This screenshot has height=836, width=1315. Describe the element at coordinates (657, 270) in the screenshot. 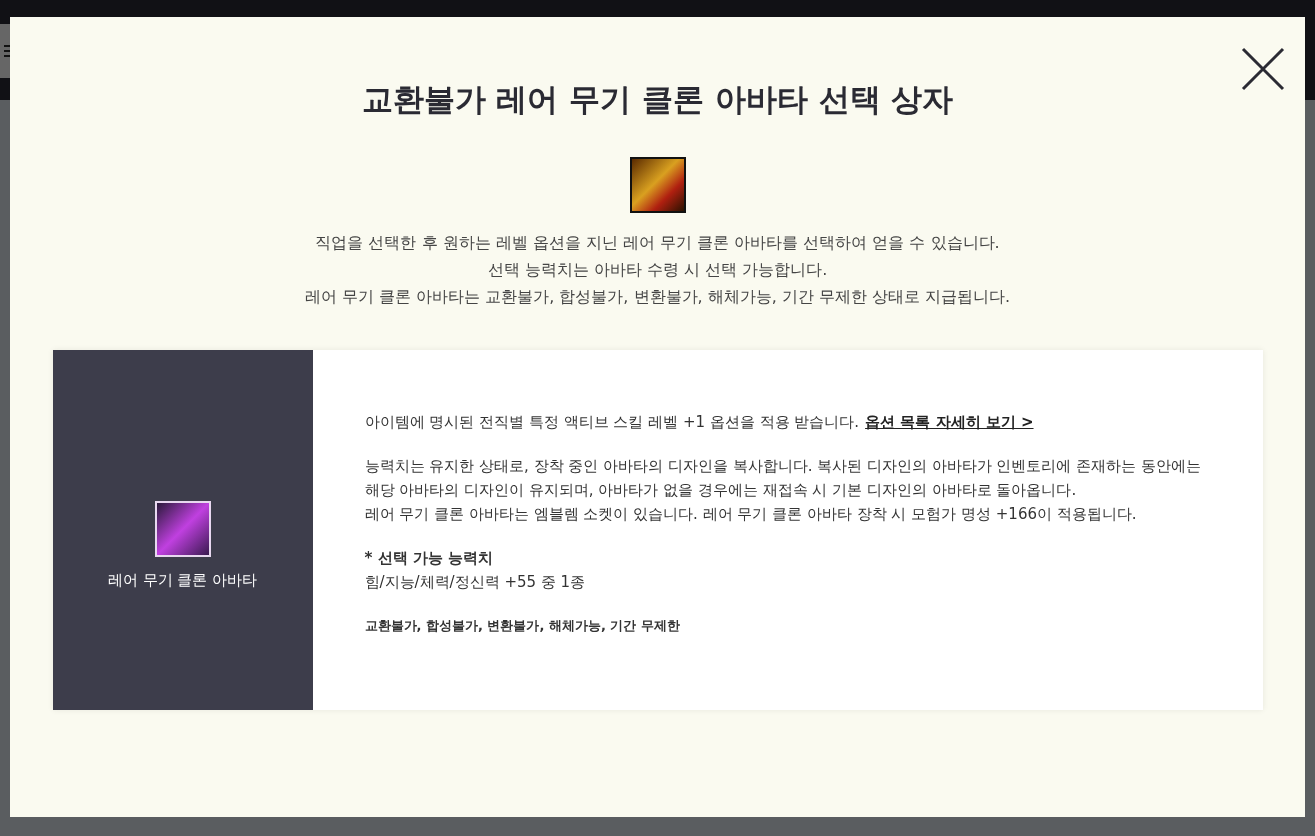

I see `box-description: 직업을 선택한 후 원하는 레벨 옵션을 지닌 레어 무기 클론 아바타를 선택하여 얻을 수 있습니다. 선택 능력치는 아바타 수령 시 선택 가능합니다. 레어 무기 클론 아바타는 교환불가, 합성불가, 변환불가, 해체가능, 기간 무제한 상태로 지급됩니다.` at that location.